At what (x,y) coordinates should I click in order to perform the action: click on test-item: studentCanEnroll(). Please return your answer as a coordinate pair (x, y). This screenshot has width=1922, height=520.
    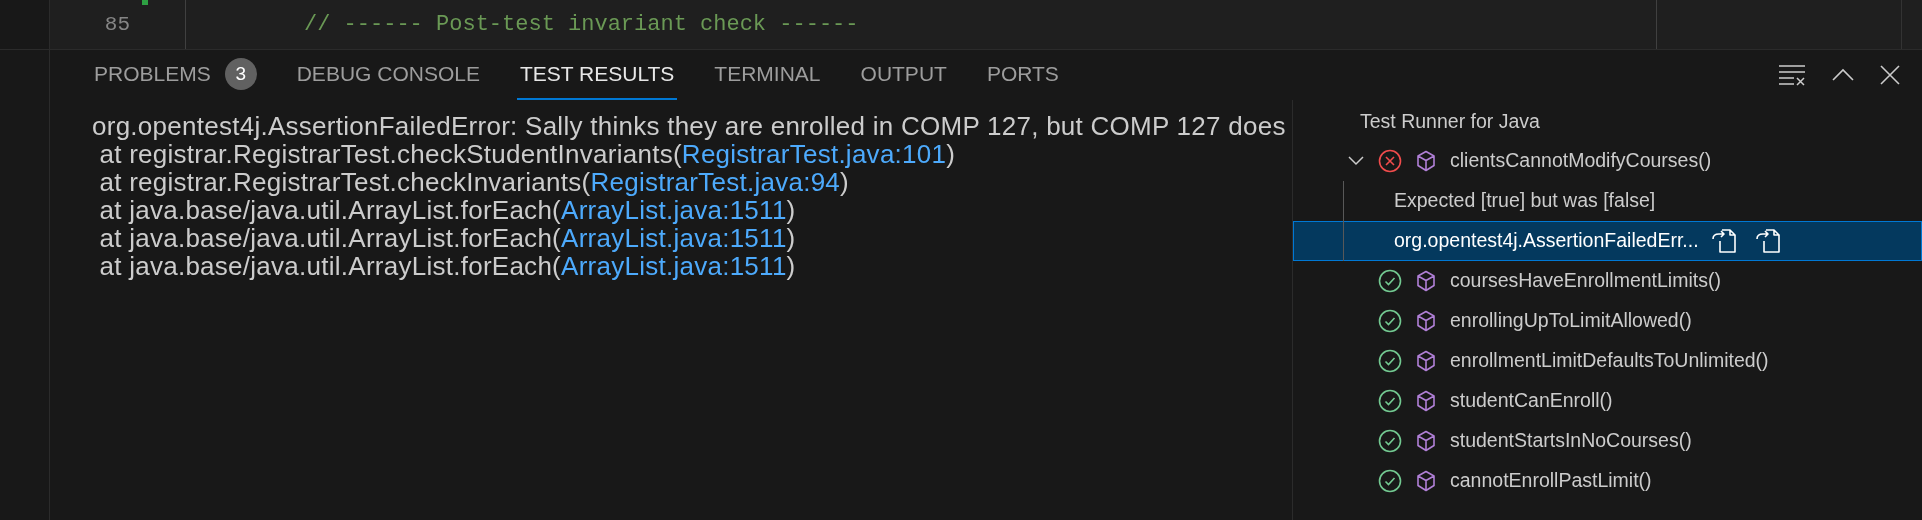
    Looking at the image, I should click on (1607, 401).